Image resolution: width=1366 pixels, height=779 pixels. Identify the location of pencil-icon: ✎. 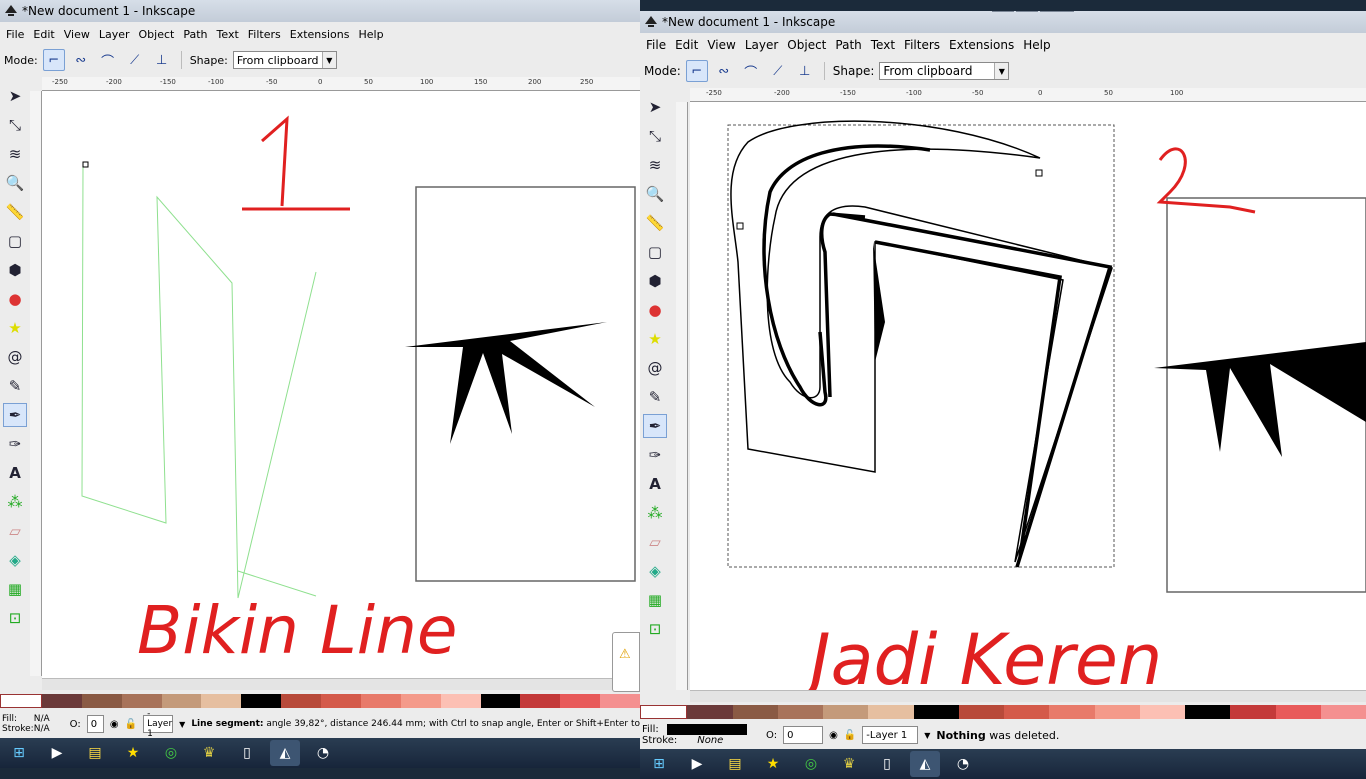
(15, 386).